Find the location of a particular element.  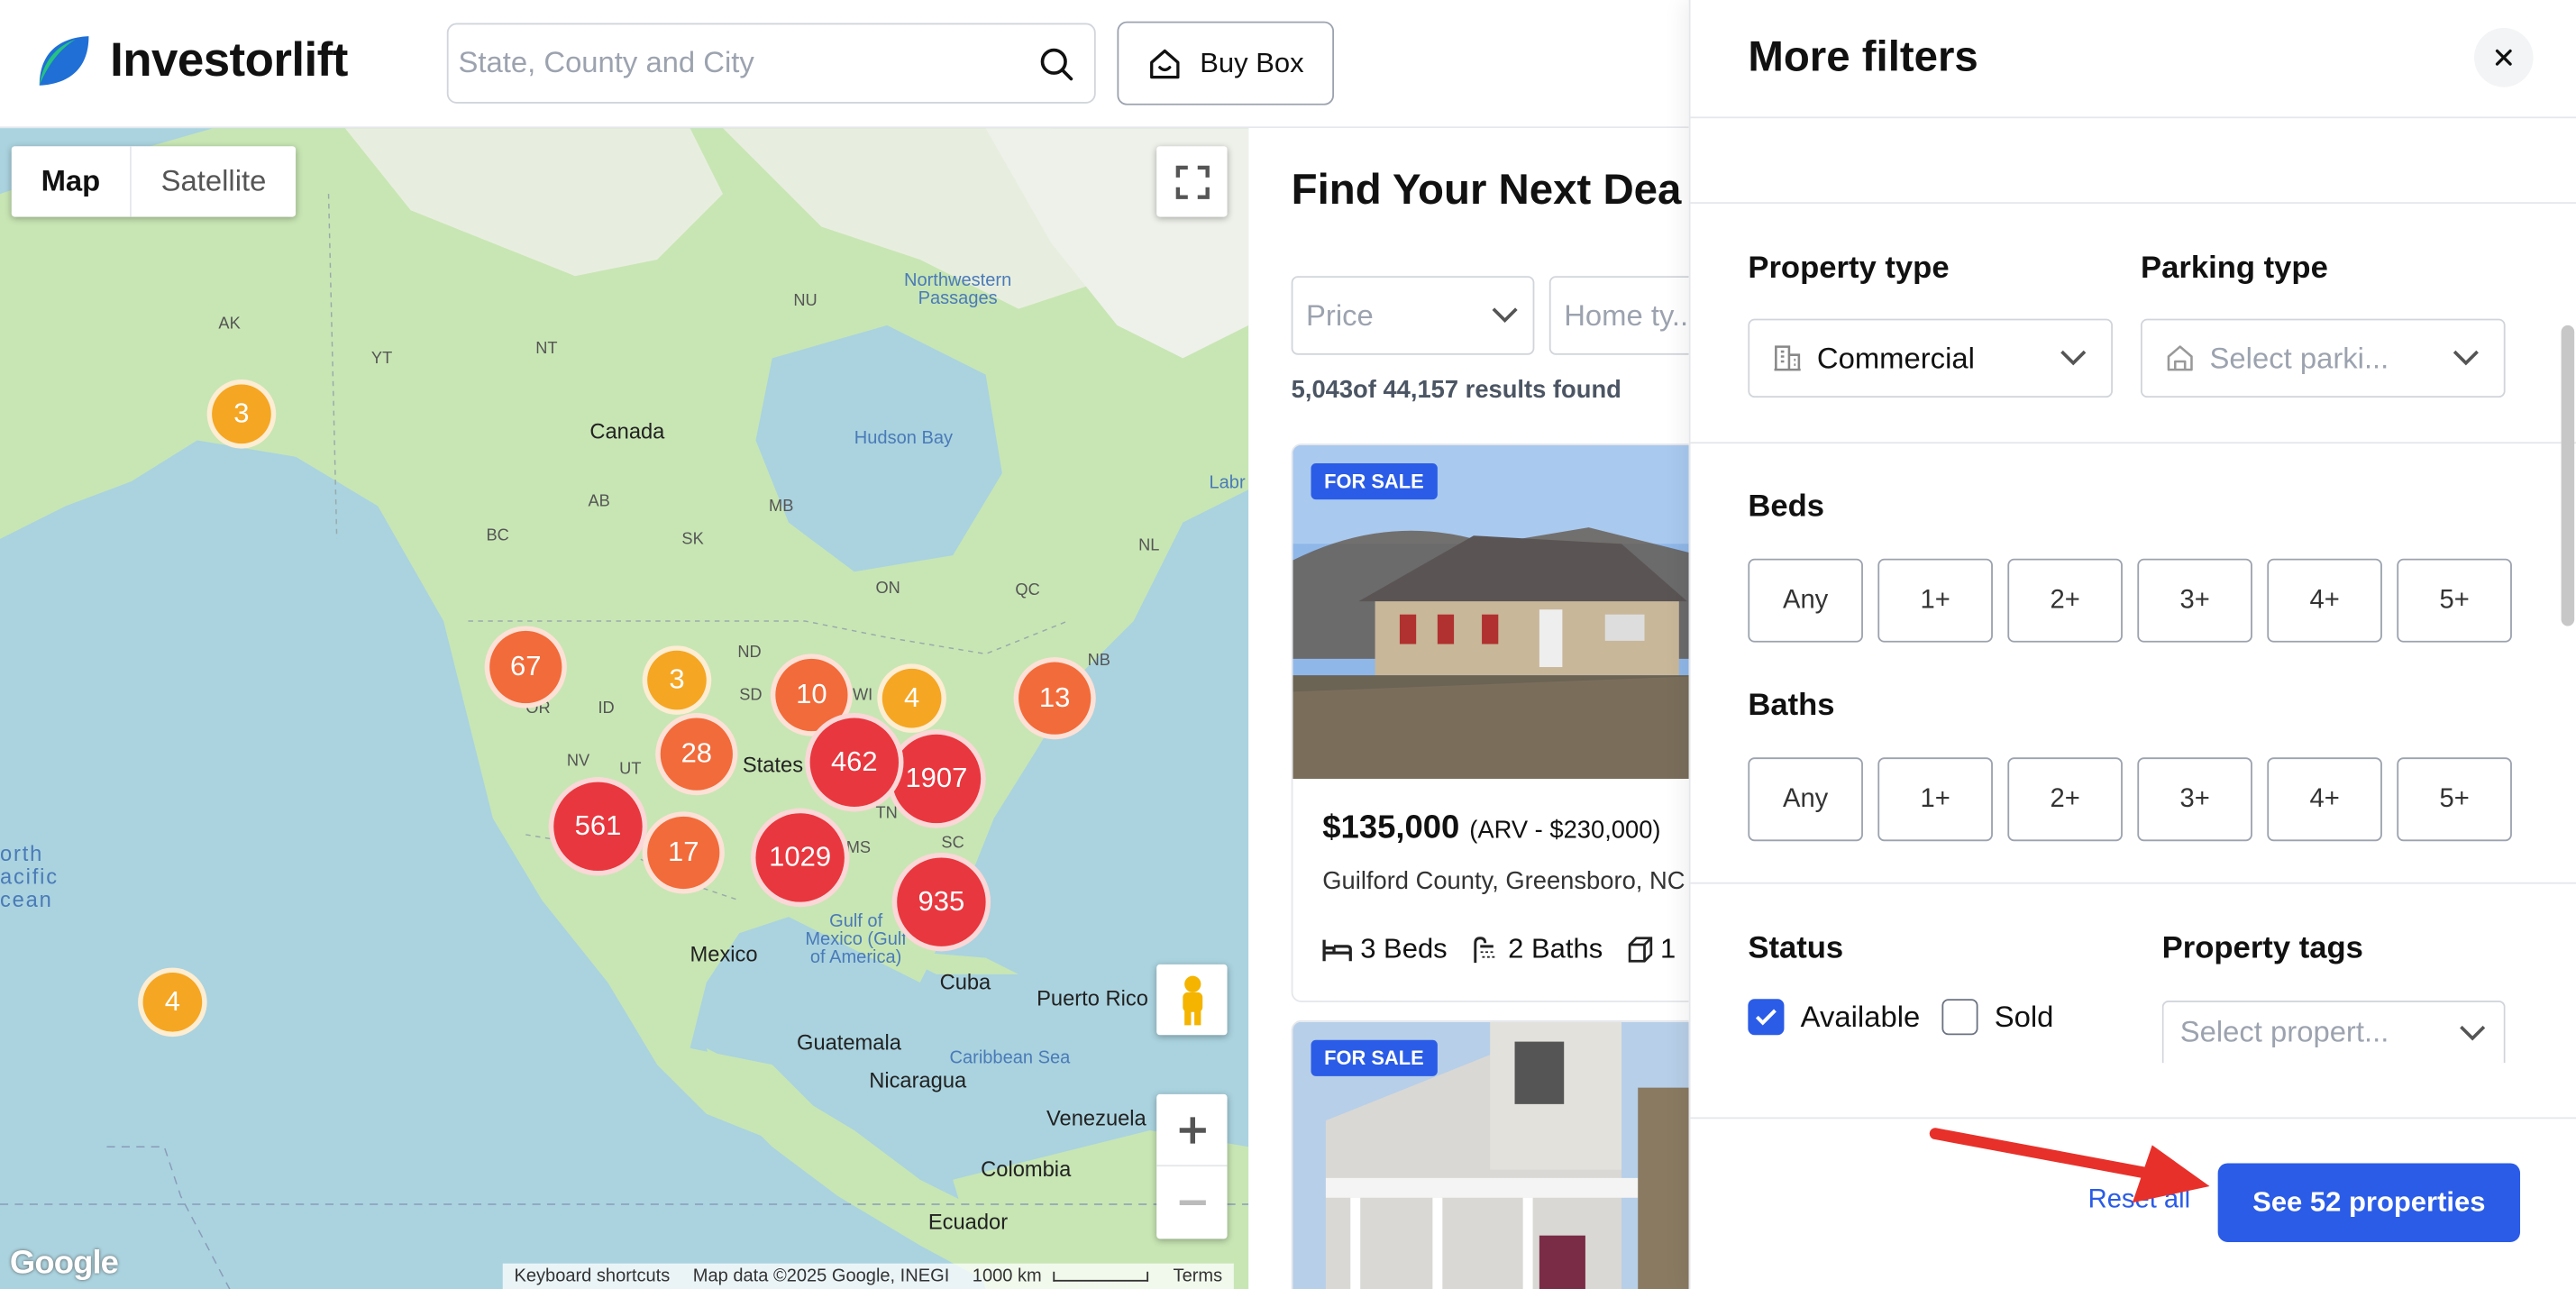

top-header: Investorlift Buy Box is located at coordinates (844, 64).